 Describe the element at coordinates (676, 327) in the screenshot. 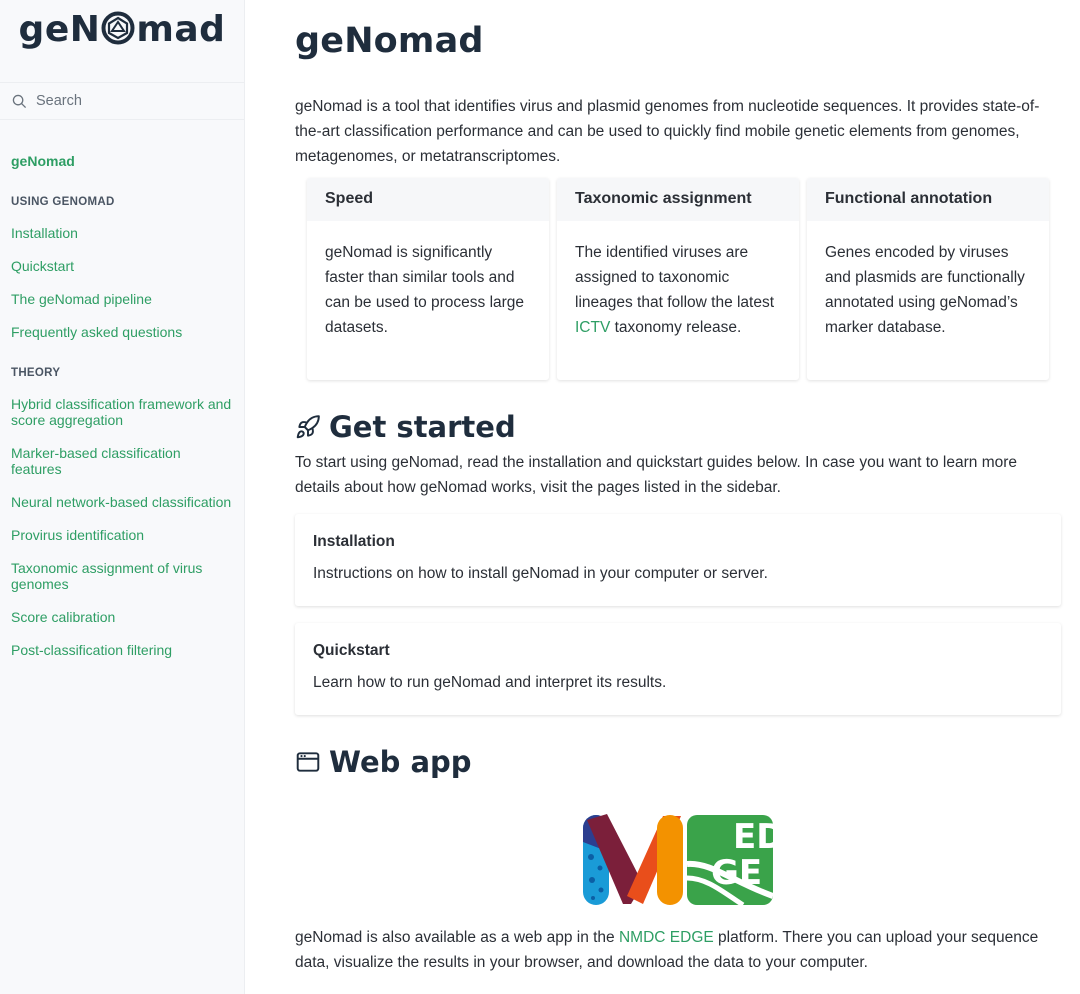

I see `card-text: taxonomy release.` at that location.